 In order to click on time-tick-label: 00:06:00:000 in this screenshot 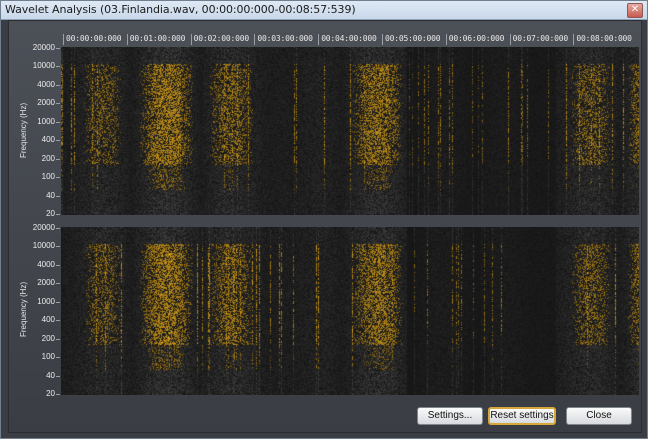, I will do `click(476, 38)`.